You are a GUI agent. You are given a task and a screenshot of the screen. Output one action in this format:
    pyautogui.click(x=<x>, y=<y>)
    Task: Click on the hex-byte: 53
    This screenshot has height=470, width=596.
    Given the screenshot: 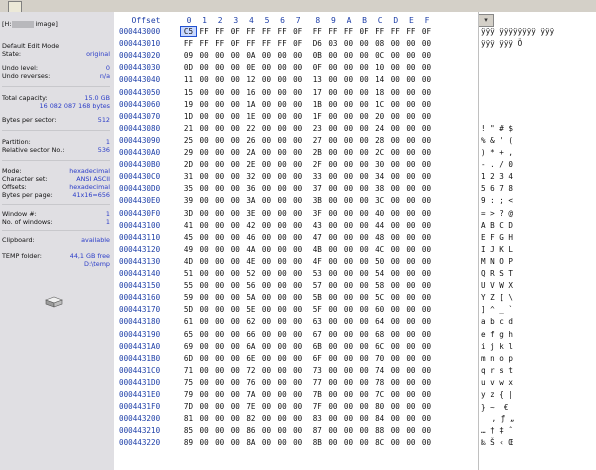 What is the action you would take?
    pyautogui.click(x=317, y=273)
    